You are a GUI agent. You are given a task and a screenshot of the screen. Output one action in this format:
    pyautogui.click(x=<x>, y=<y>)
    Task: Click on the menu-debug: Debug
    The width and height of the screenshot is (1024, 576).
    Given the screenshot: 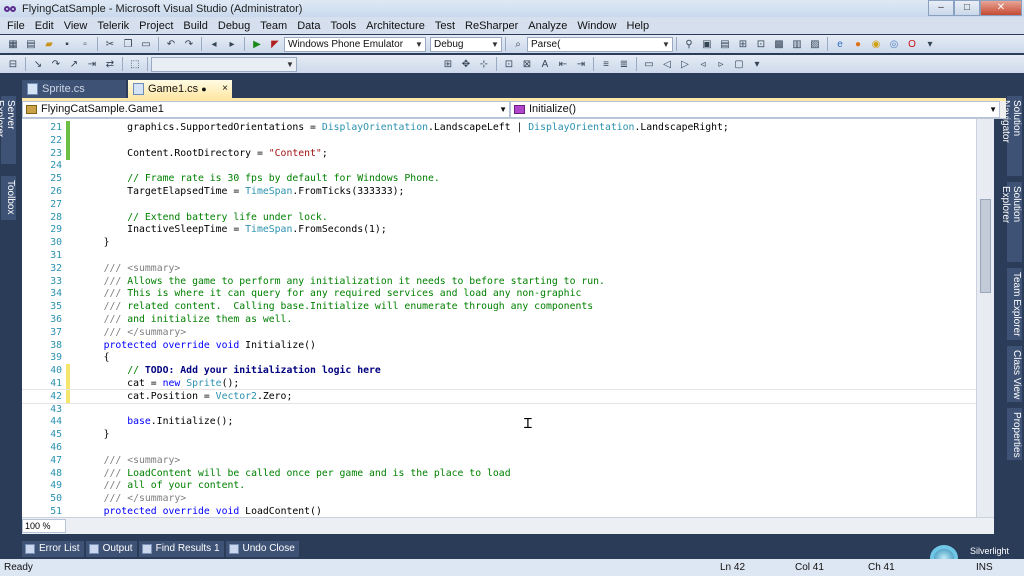 What is the action you would take?
    pyautogui.click(x=234, y=26)
    